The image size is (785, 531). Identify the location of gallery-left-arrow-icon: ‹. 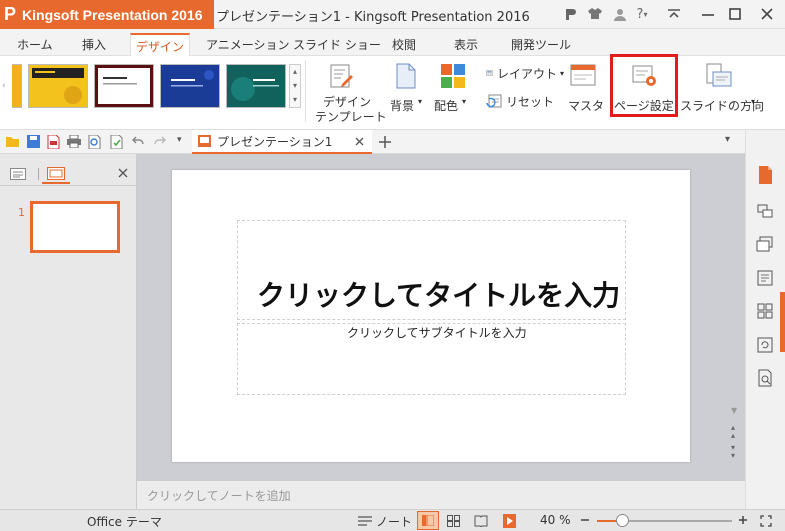
(4, 86).